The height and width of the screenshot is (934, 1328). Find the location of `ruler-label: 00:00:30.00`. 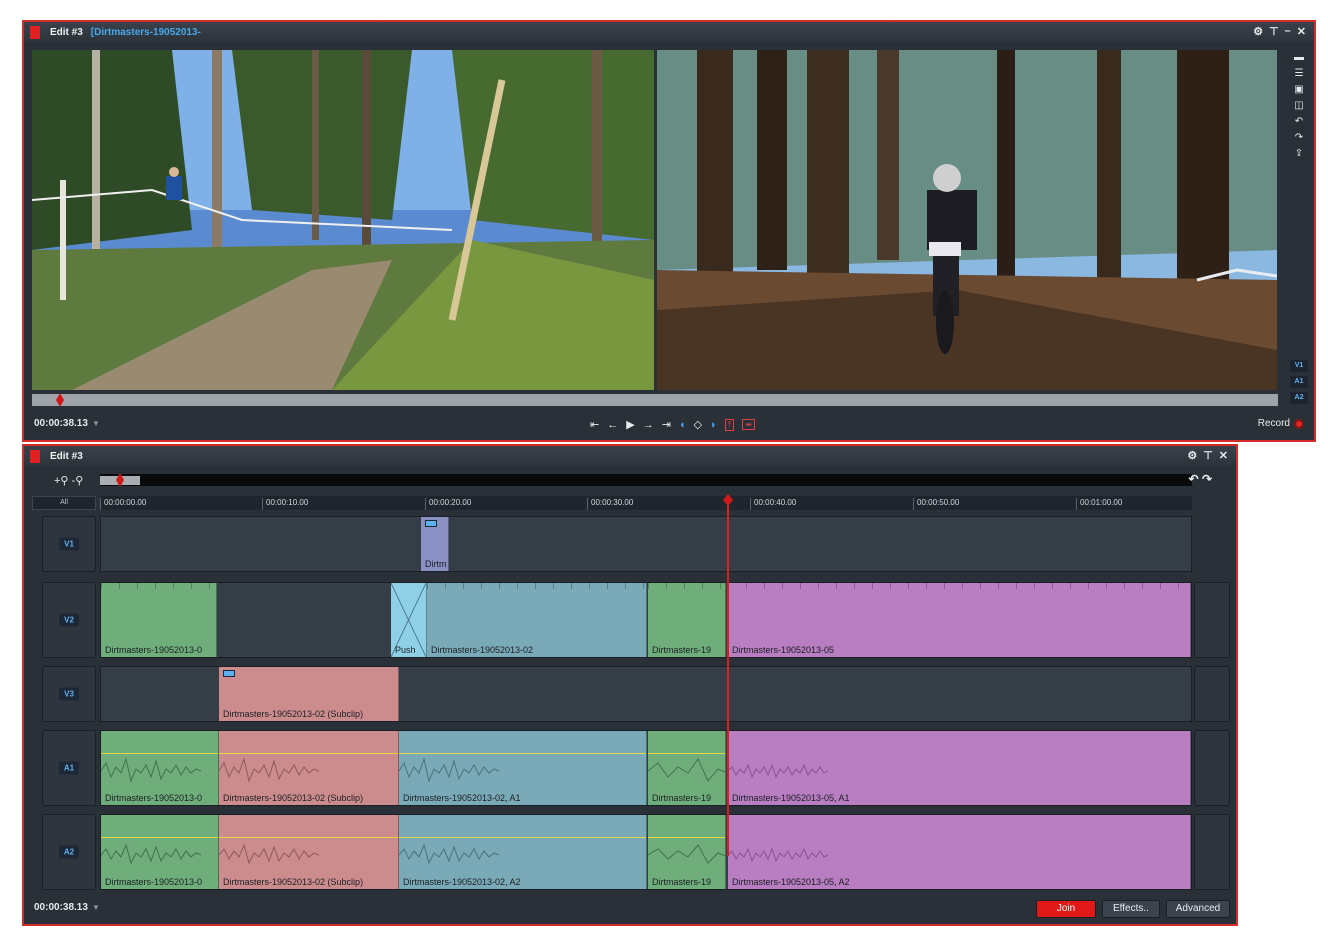

ruler-label: 00:00:30.00 is located at coordinates (610, 504).